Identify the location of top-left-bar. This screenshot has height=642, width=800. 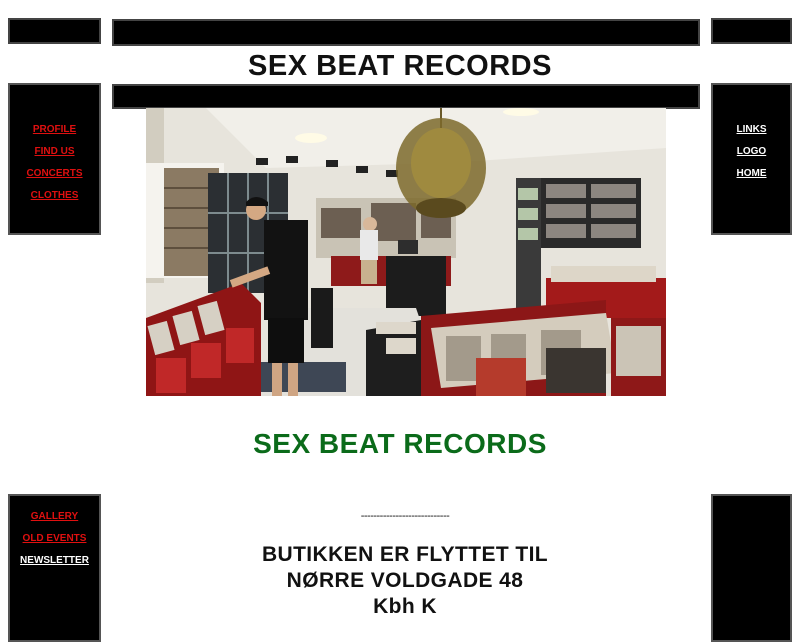
(54, 31).